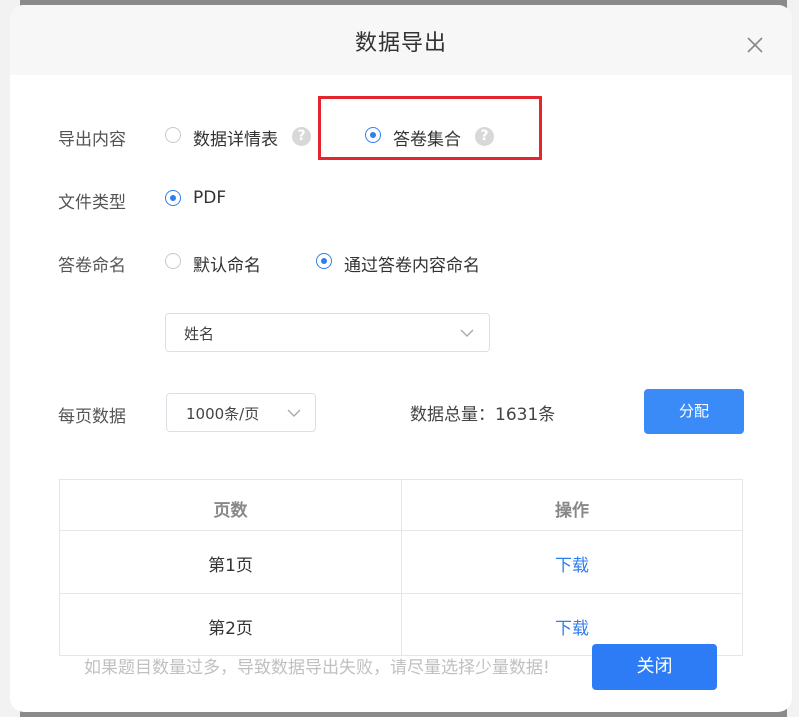 The height and width of the screenshot is (717, 799). What do you see at coordinates (401, 562) in the screenshot?
I see `table-row: 第1页 下载` at bounding box center [401, 562].